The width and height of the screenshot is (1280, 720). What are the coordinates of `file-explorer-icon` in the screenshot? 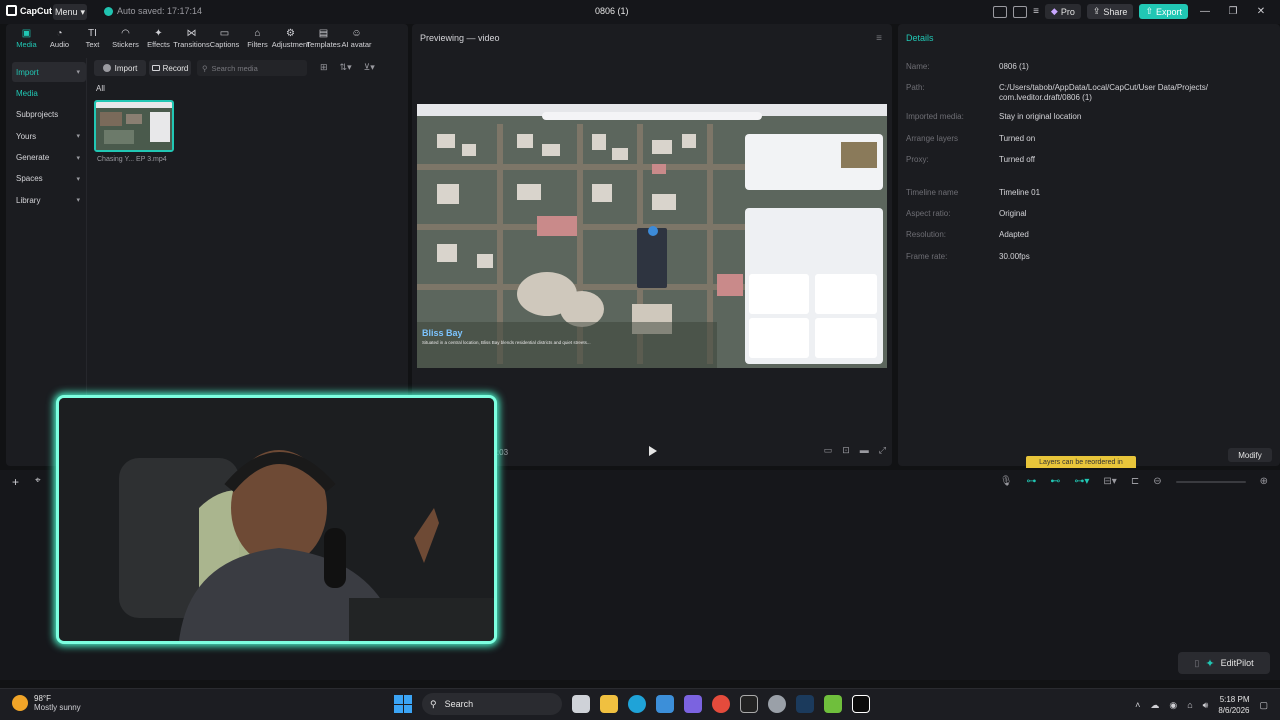 It's located at (609, 704).